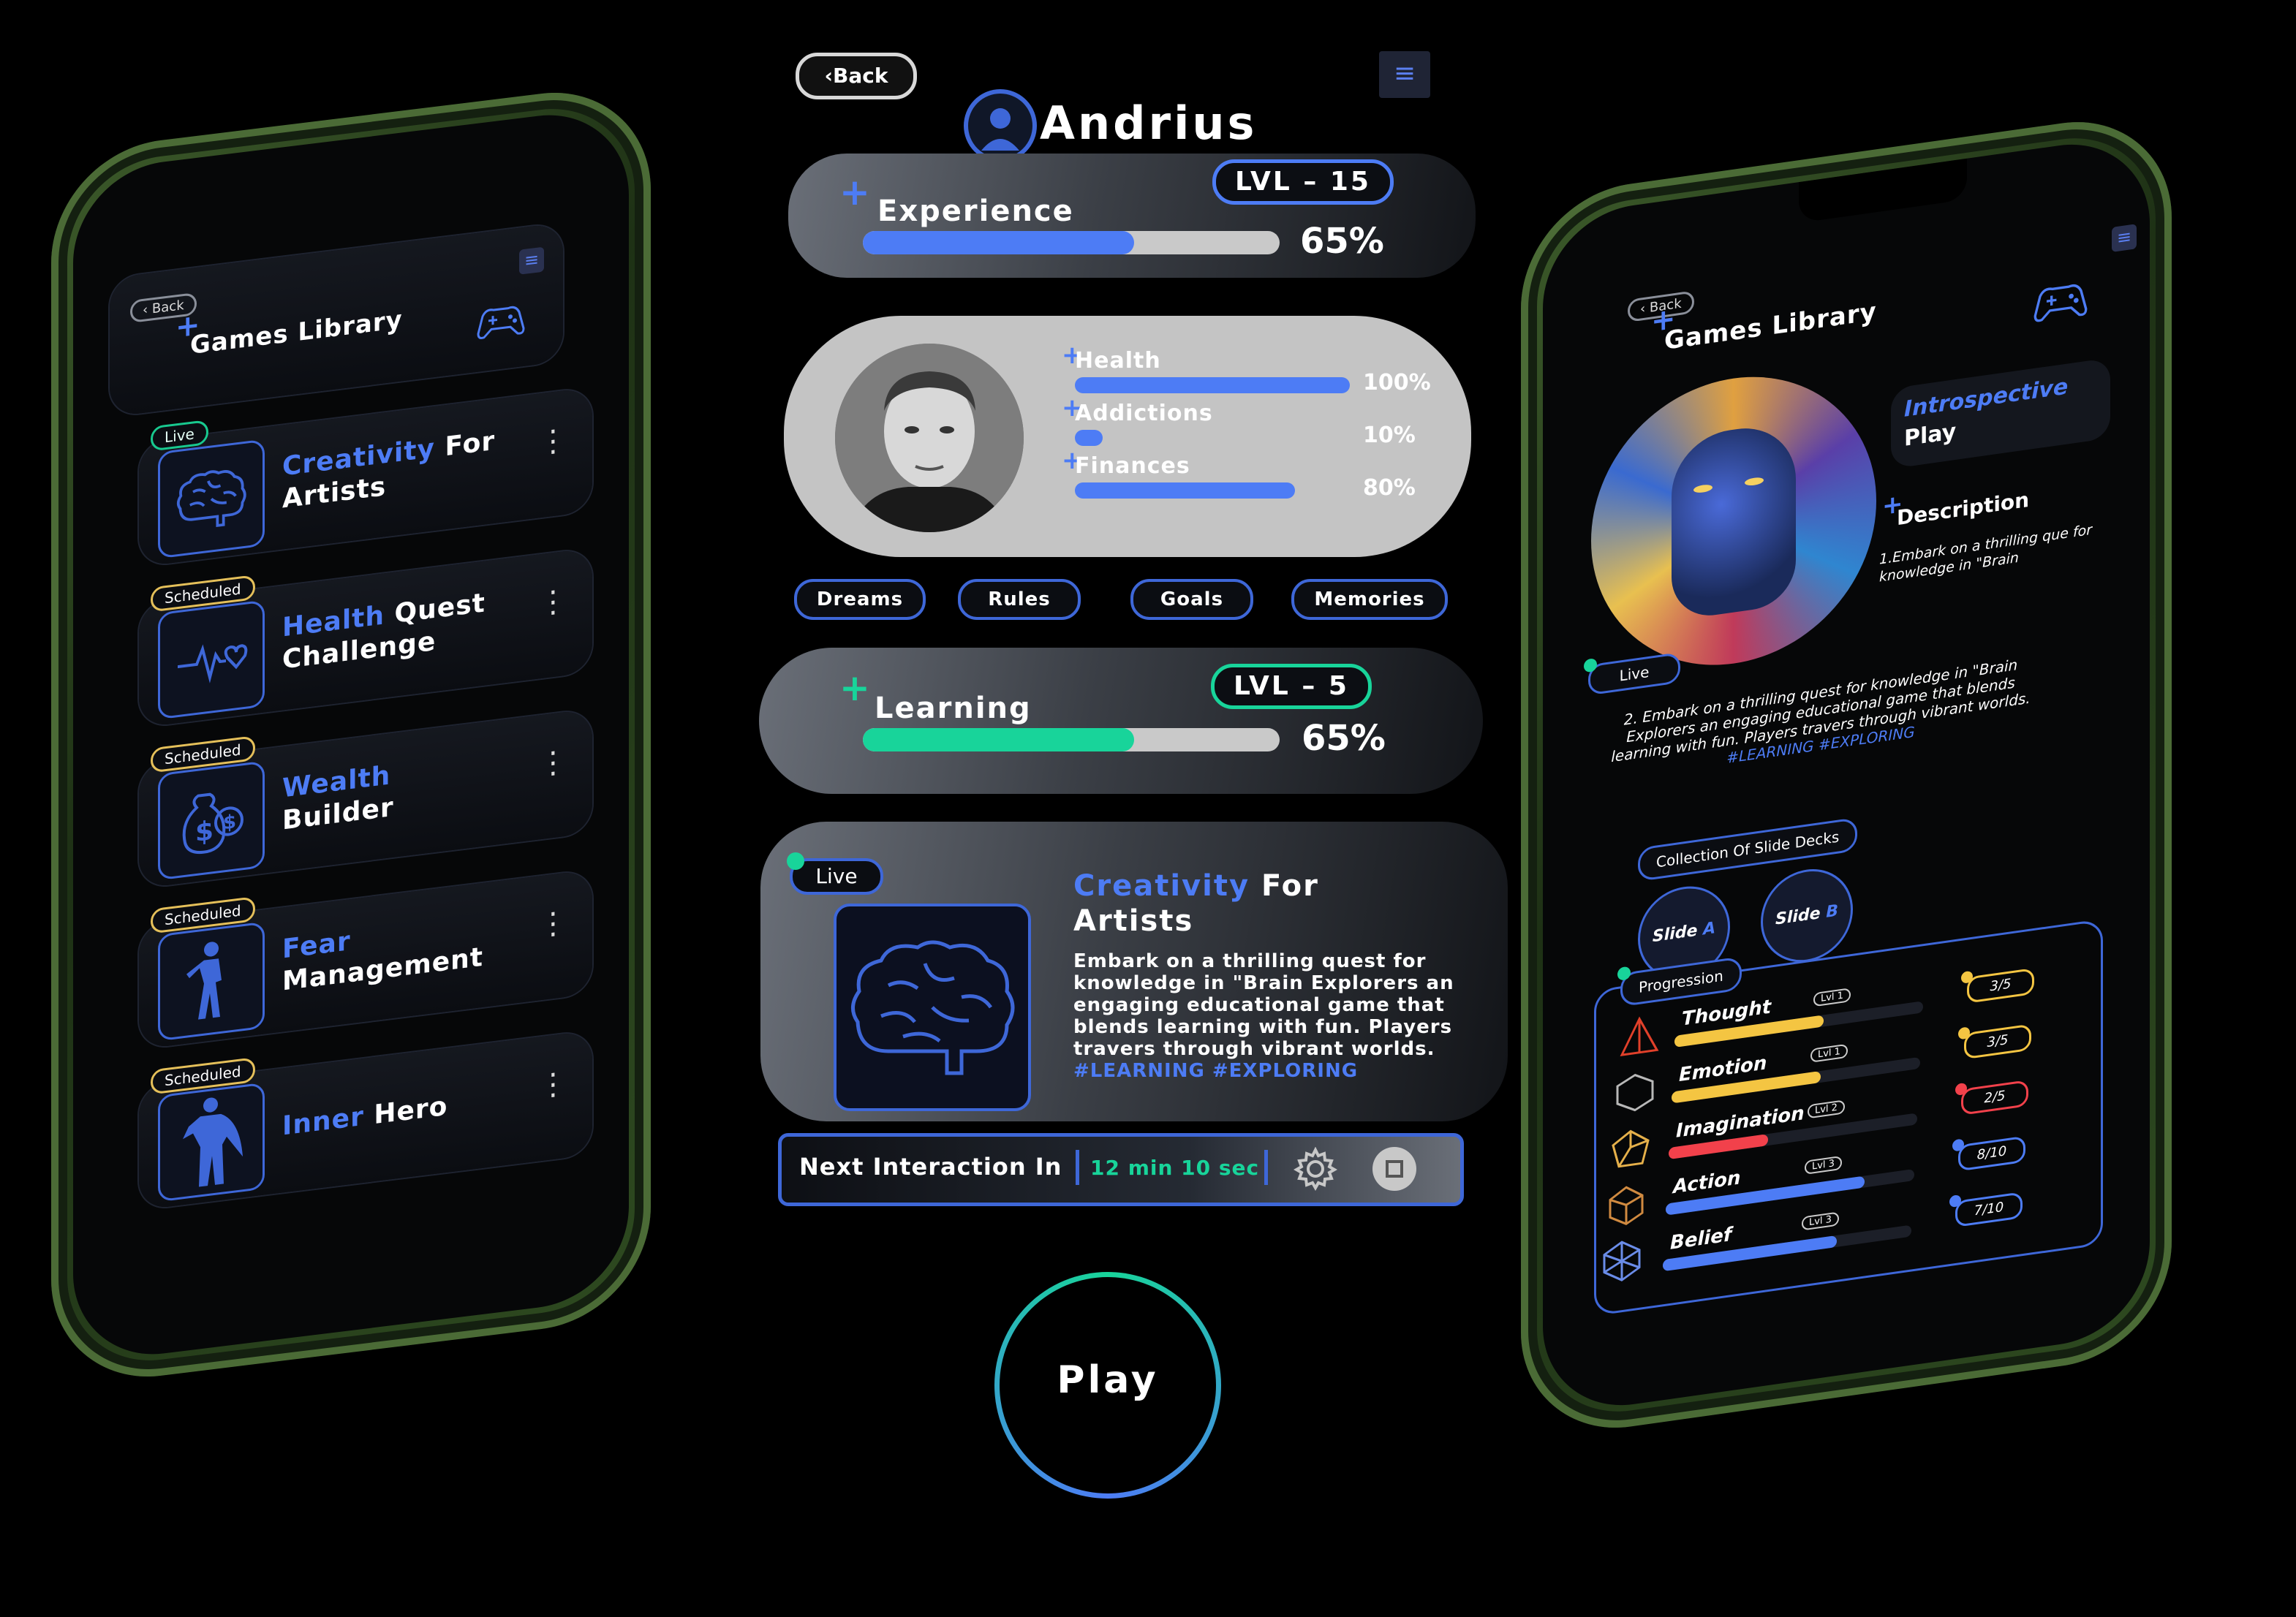 This screenshot has height=1617, width=2296. I want to click on stat-label: Finances, so click(1132, 466).